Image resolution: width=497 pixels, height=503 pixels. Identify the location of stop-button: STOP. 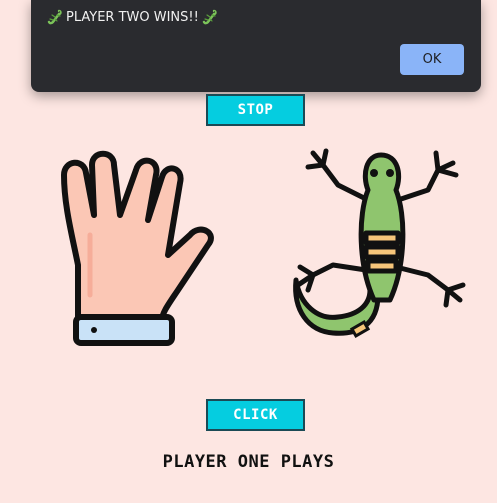
(255, 110).